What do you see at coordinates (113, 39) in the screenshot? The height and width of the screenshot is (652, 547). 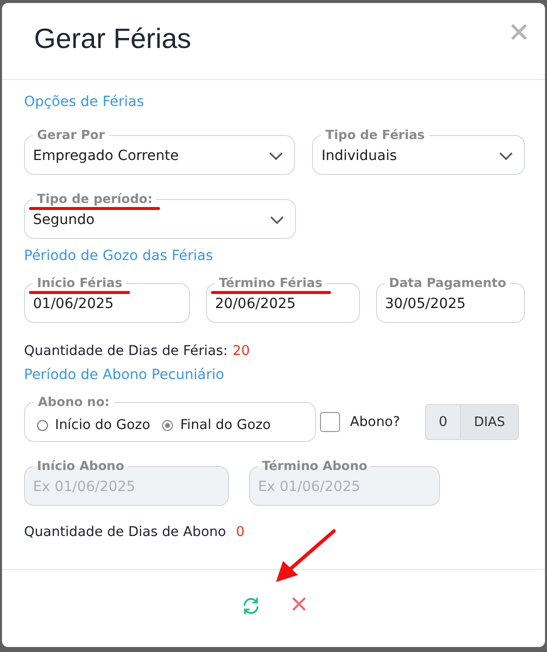 I see `dialog-title: Gerar Férias` at bounding box center [113, 39].